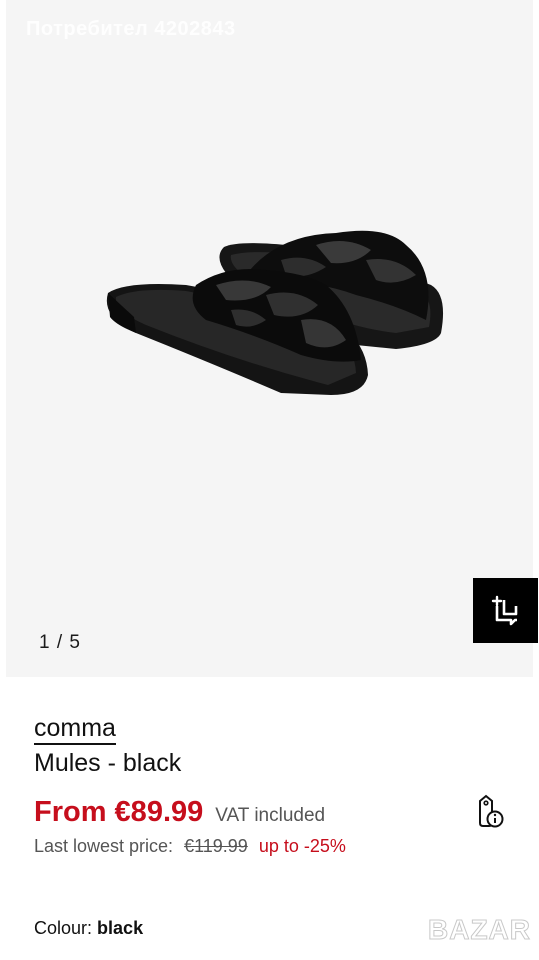 The width and height of the screenshot is (539, 960). What do you see at coordinates (75, 729) in the screenshot?
I see `brand-link: comma` at bounding box center [75, 729].